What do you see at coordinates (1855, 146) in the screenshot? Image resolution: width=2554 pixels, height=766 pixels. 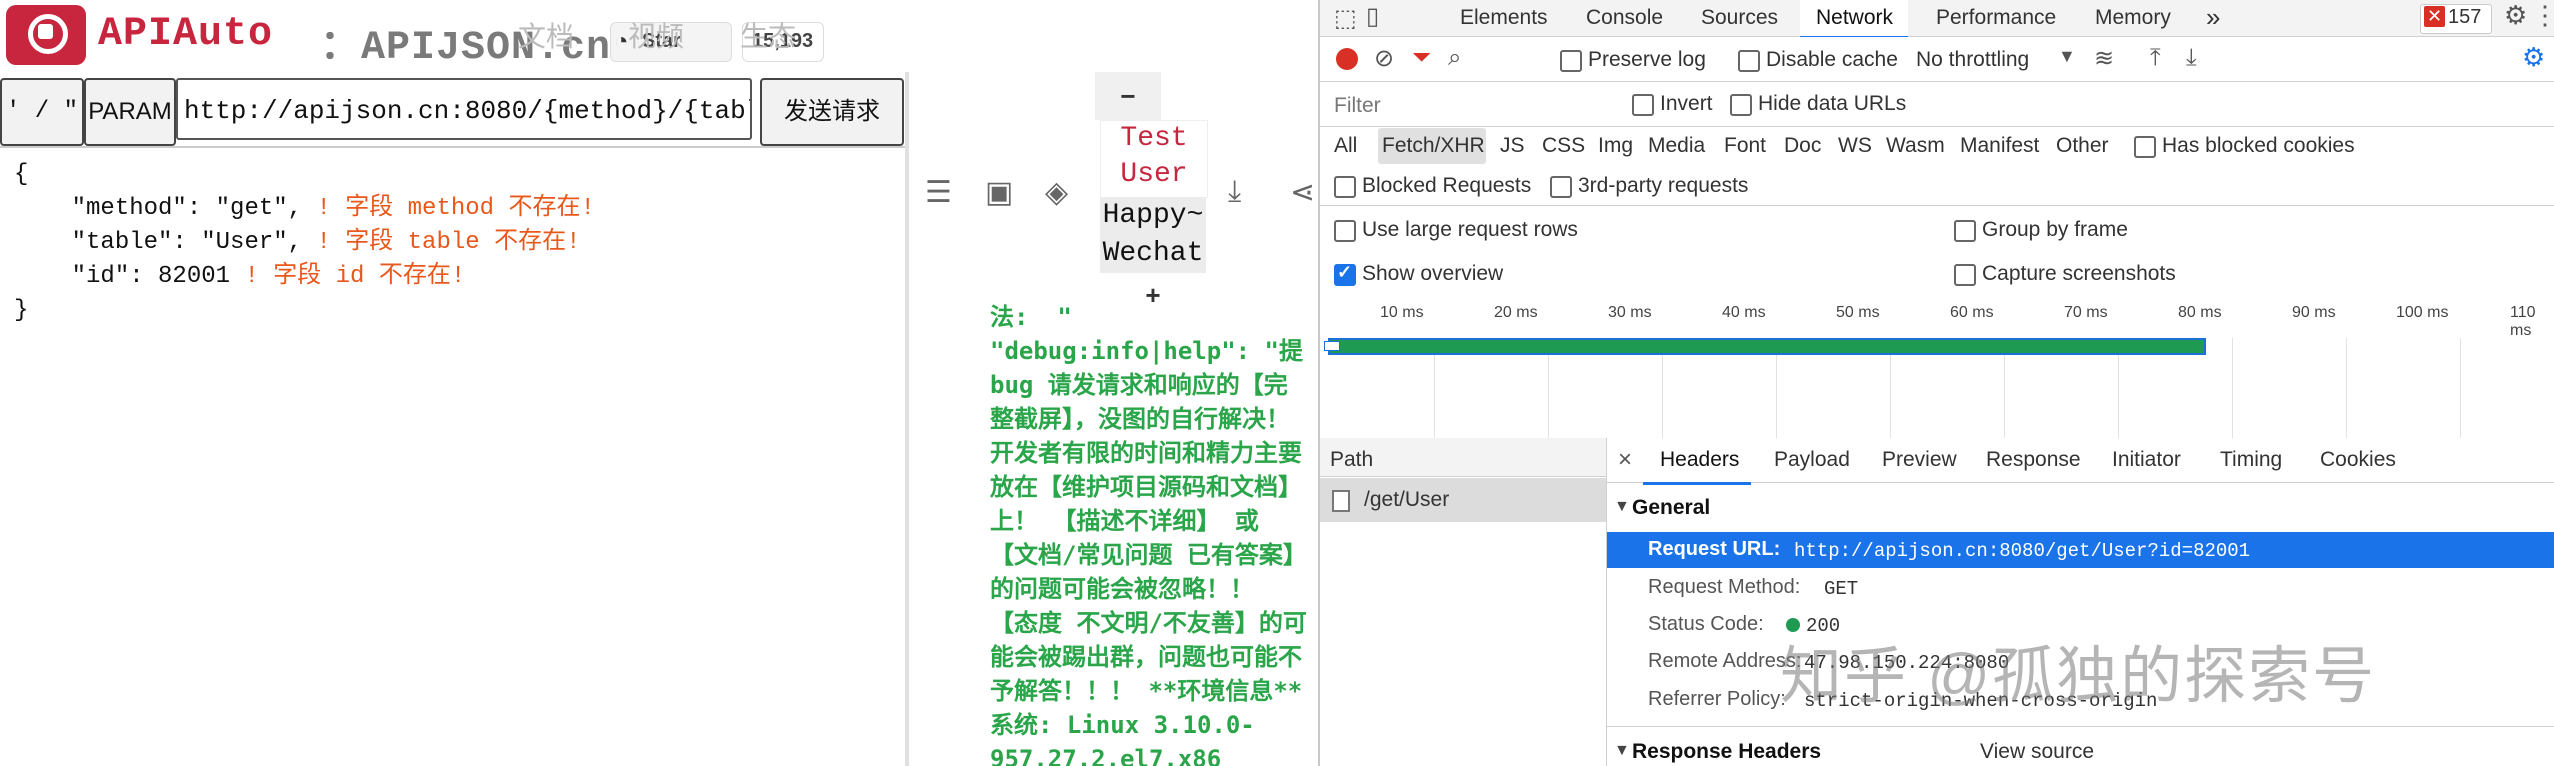 I see `type-ws: WS` at bounding box center [1855, 146].